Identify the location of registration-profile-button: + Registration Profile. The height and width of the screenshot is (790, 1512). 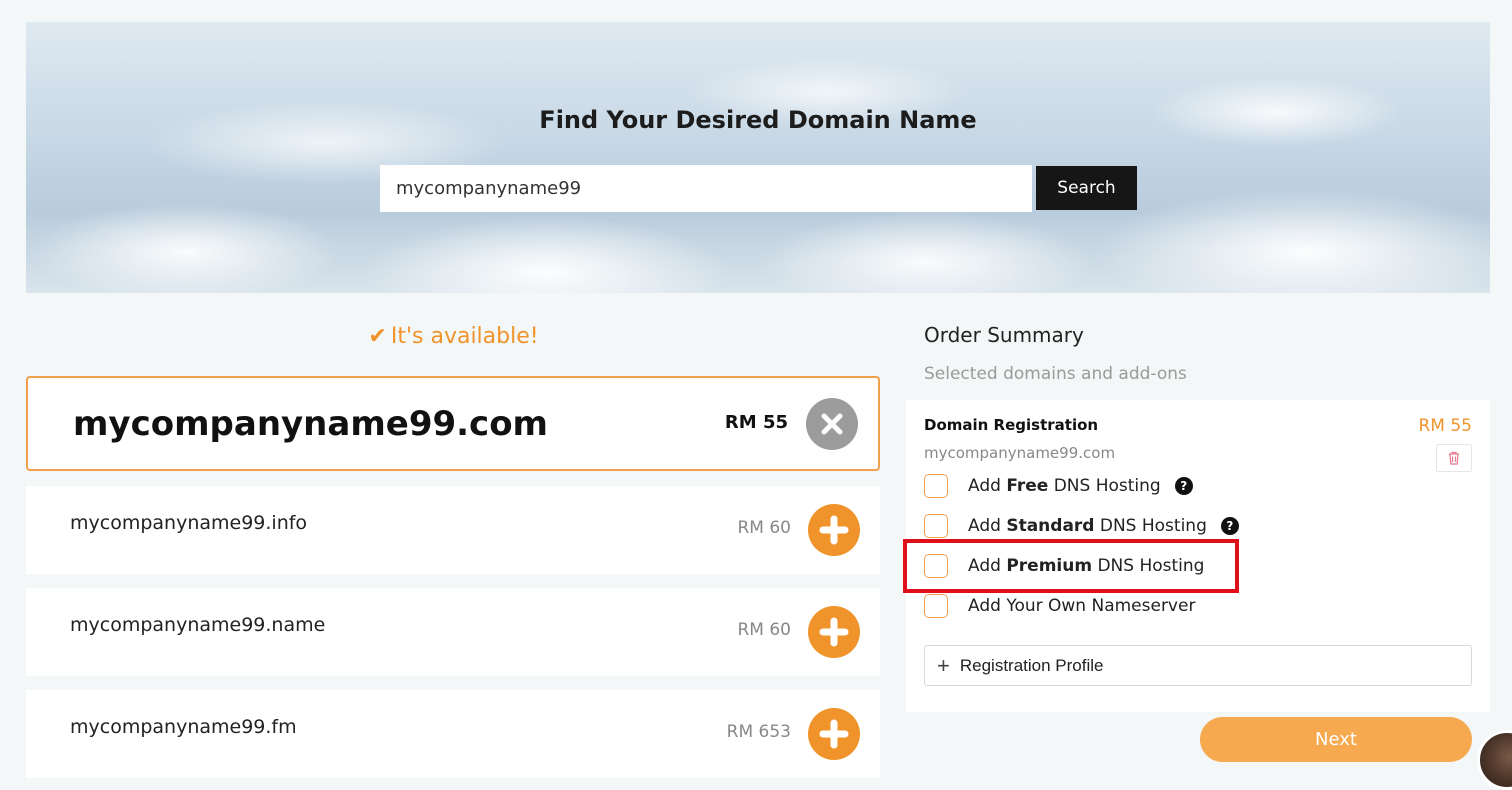
(1198, 665).